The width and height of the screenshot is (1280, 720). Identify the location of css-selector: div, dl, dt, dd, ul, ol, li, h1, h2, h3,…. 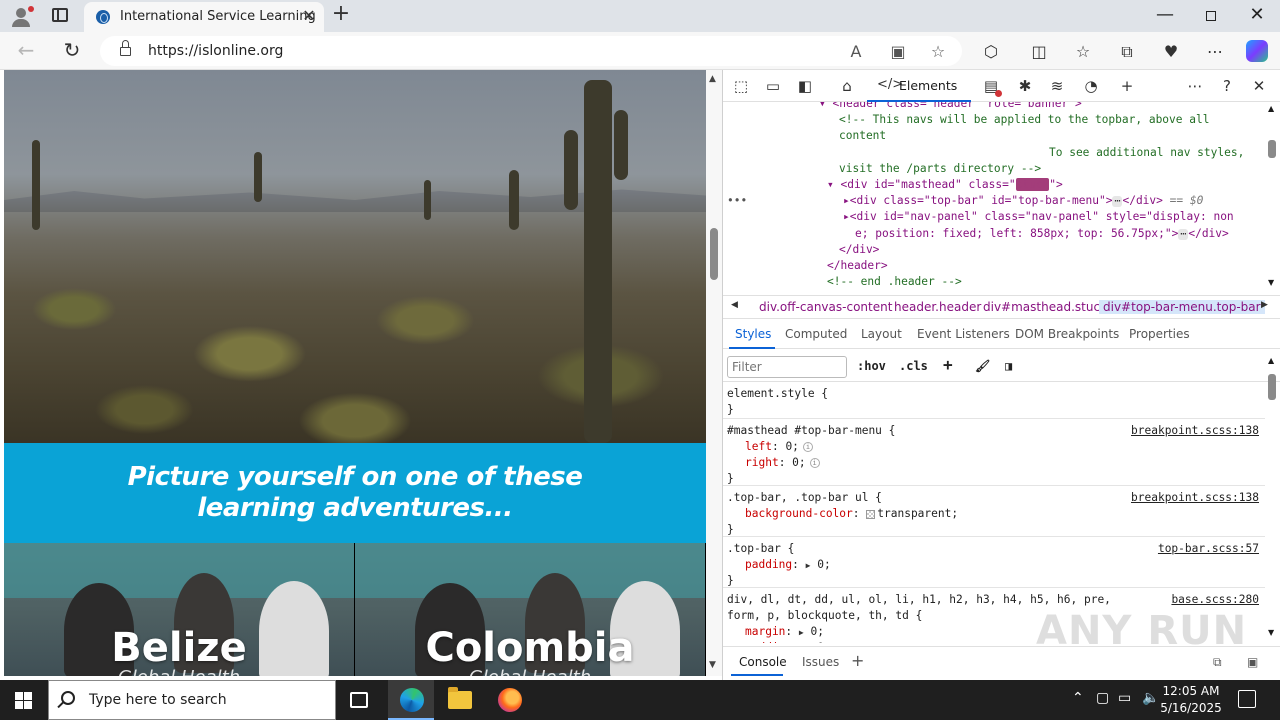
(919, 600).